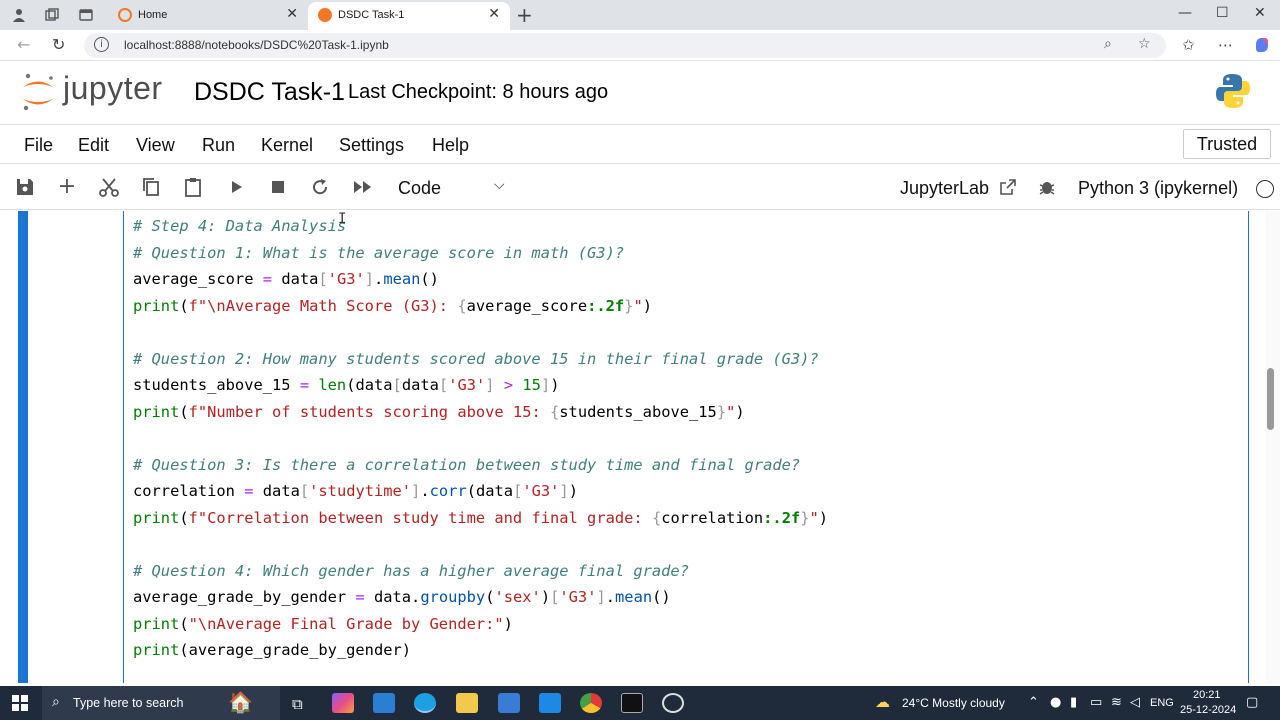 The width and height of the screenshot is (1280, 720). Describe the element at coordinates (1252, 702) in the screenshot. I see `notifications-icon: ▢` at that location.